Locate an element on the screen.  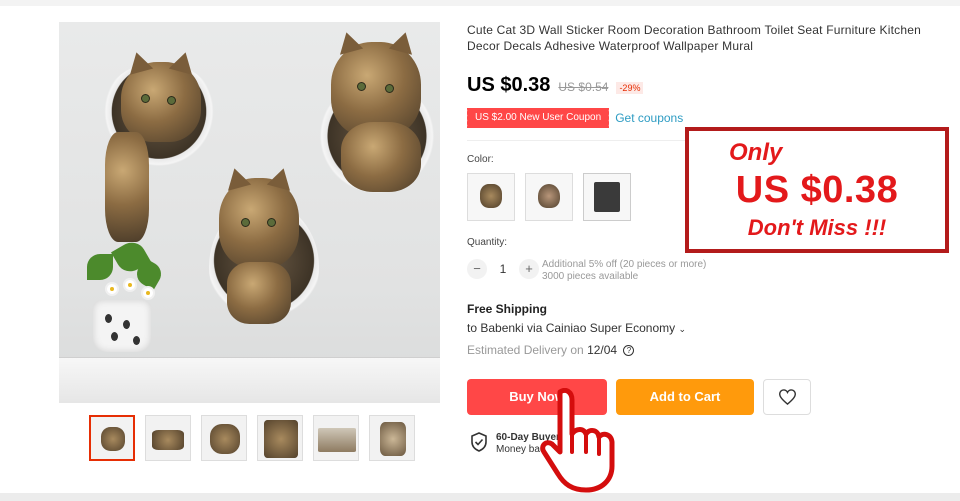
shipping-destination: to Babenki via Cainiao Super Economy ⌄ is located at coordinates (576, 328).